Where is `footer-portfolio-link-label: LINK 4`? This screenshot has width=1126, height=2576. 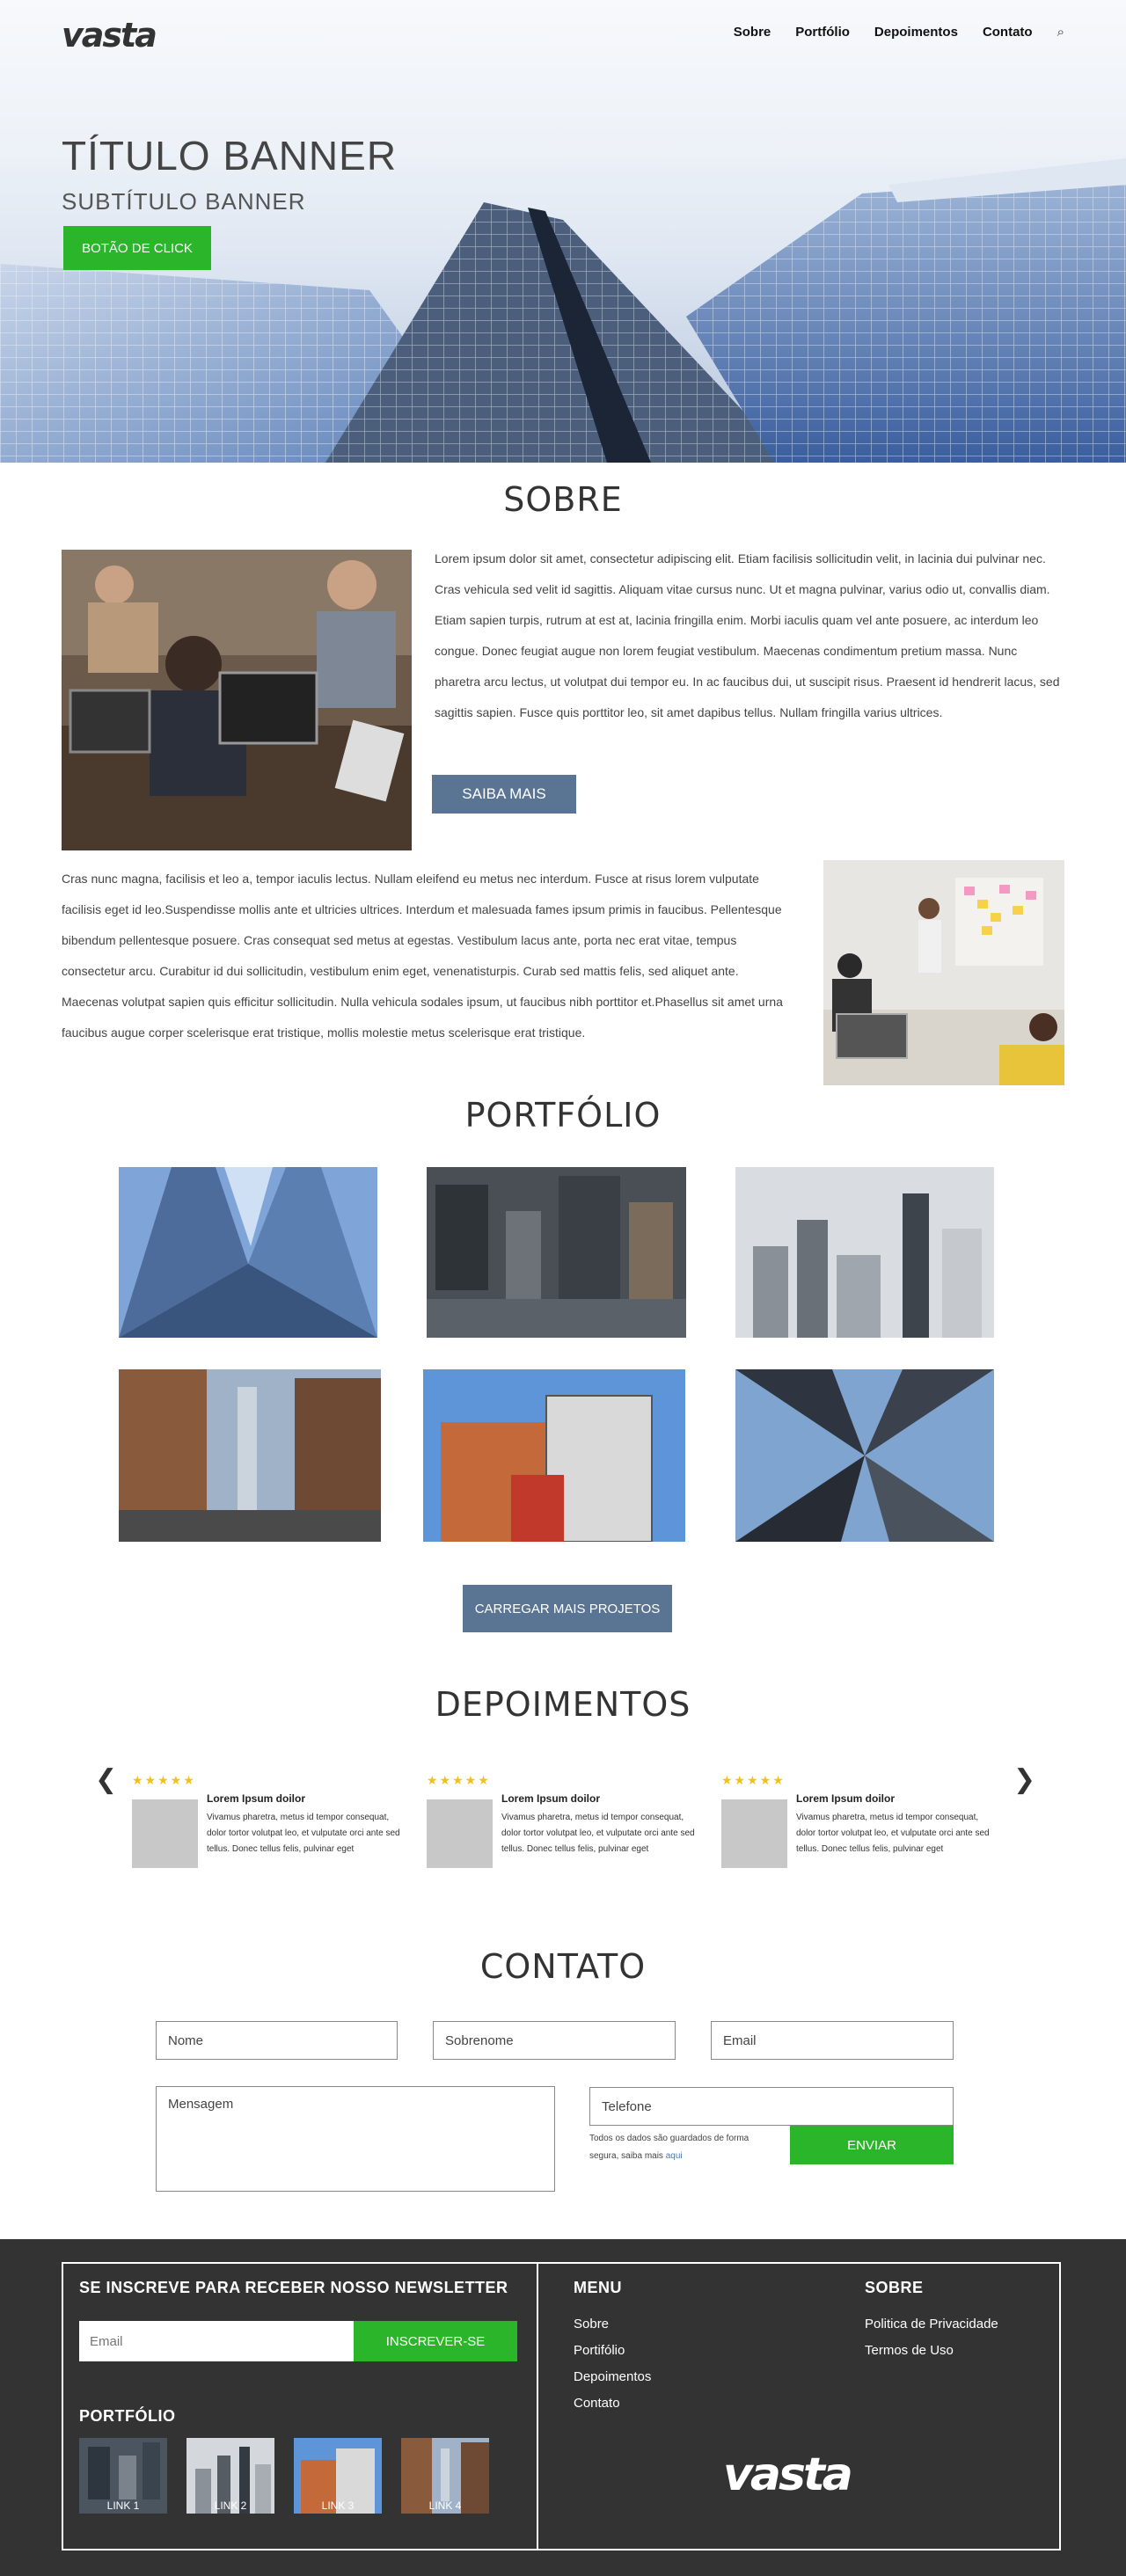 footer-portfolio-link-label: LINK 4 is located at coordinates (445, 2505).